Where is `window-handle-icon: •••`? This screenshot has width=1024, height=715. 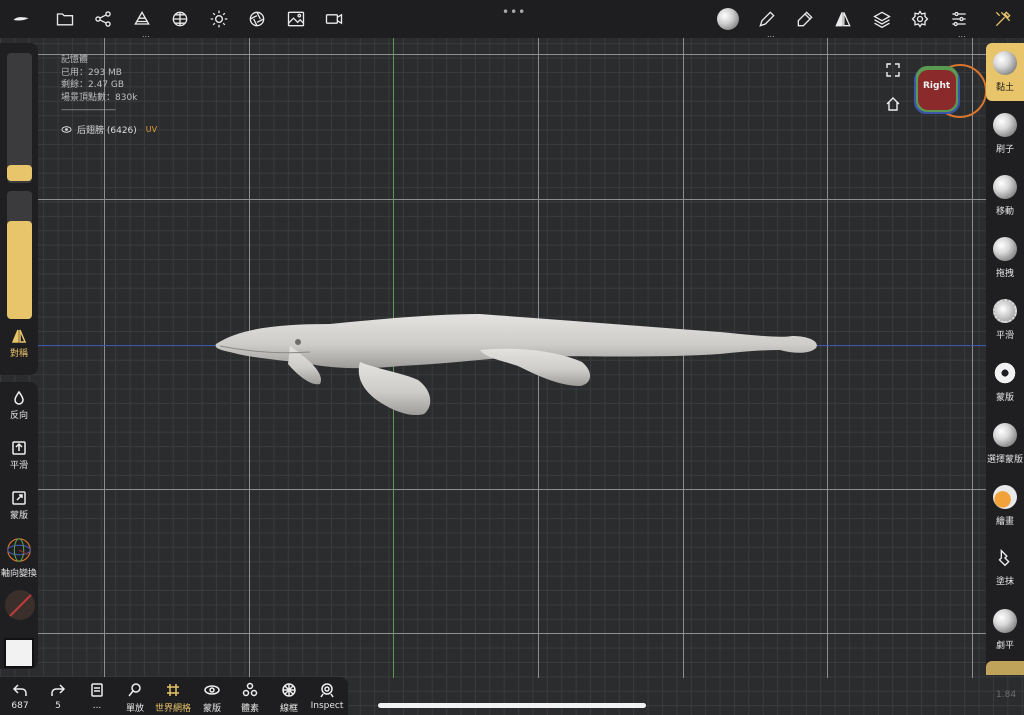
window-handle-icon: ••• is located at coordinates (514, 12).